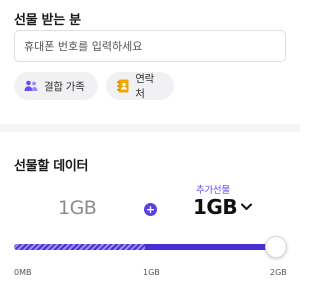  I want to click on extra-amount-select: 1GB, so click(223, 207).